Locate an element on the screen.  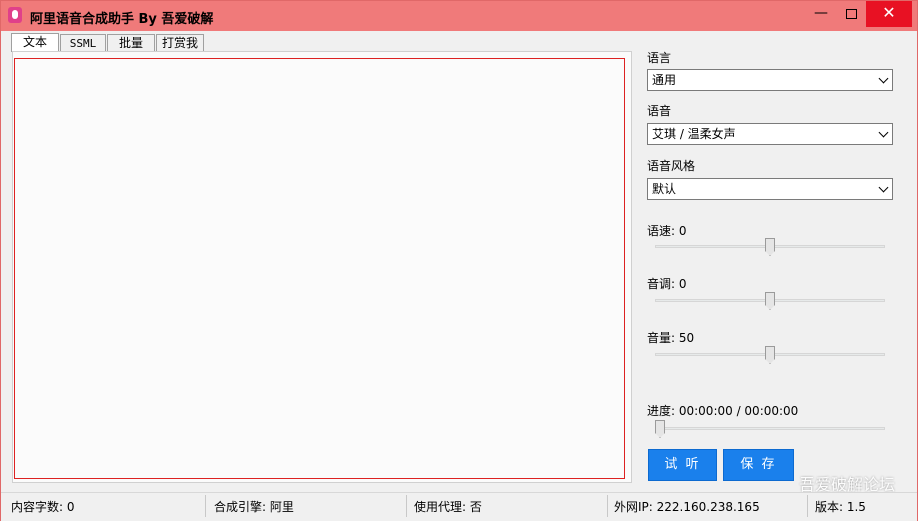
tab-text: 文本 is located at coordinates (35, 42).